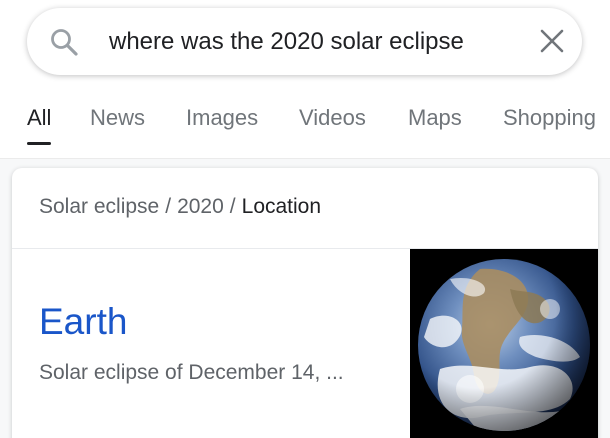 The width and height of the screenshot is (610, 438). I want to click on search-tabs: All News Images Videos Maps Shopping, so click(305, 124).